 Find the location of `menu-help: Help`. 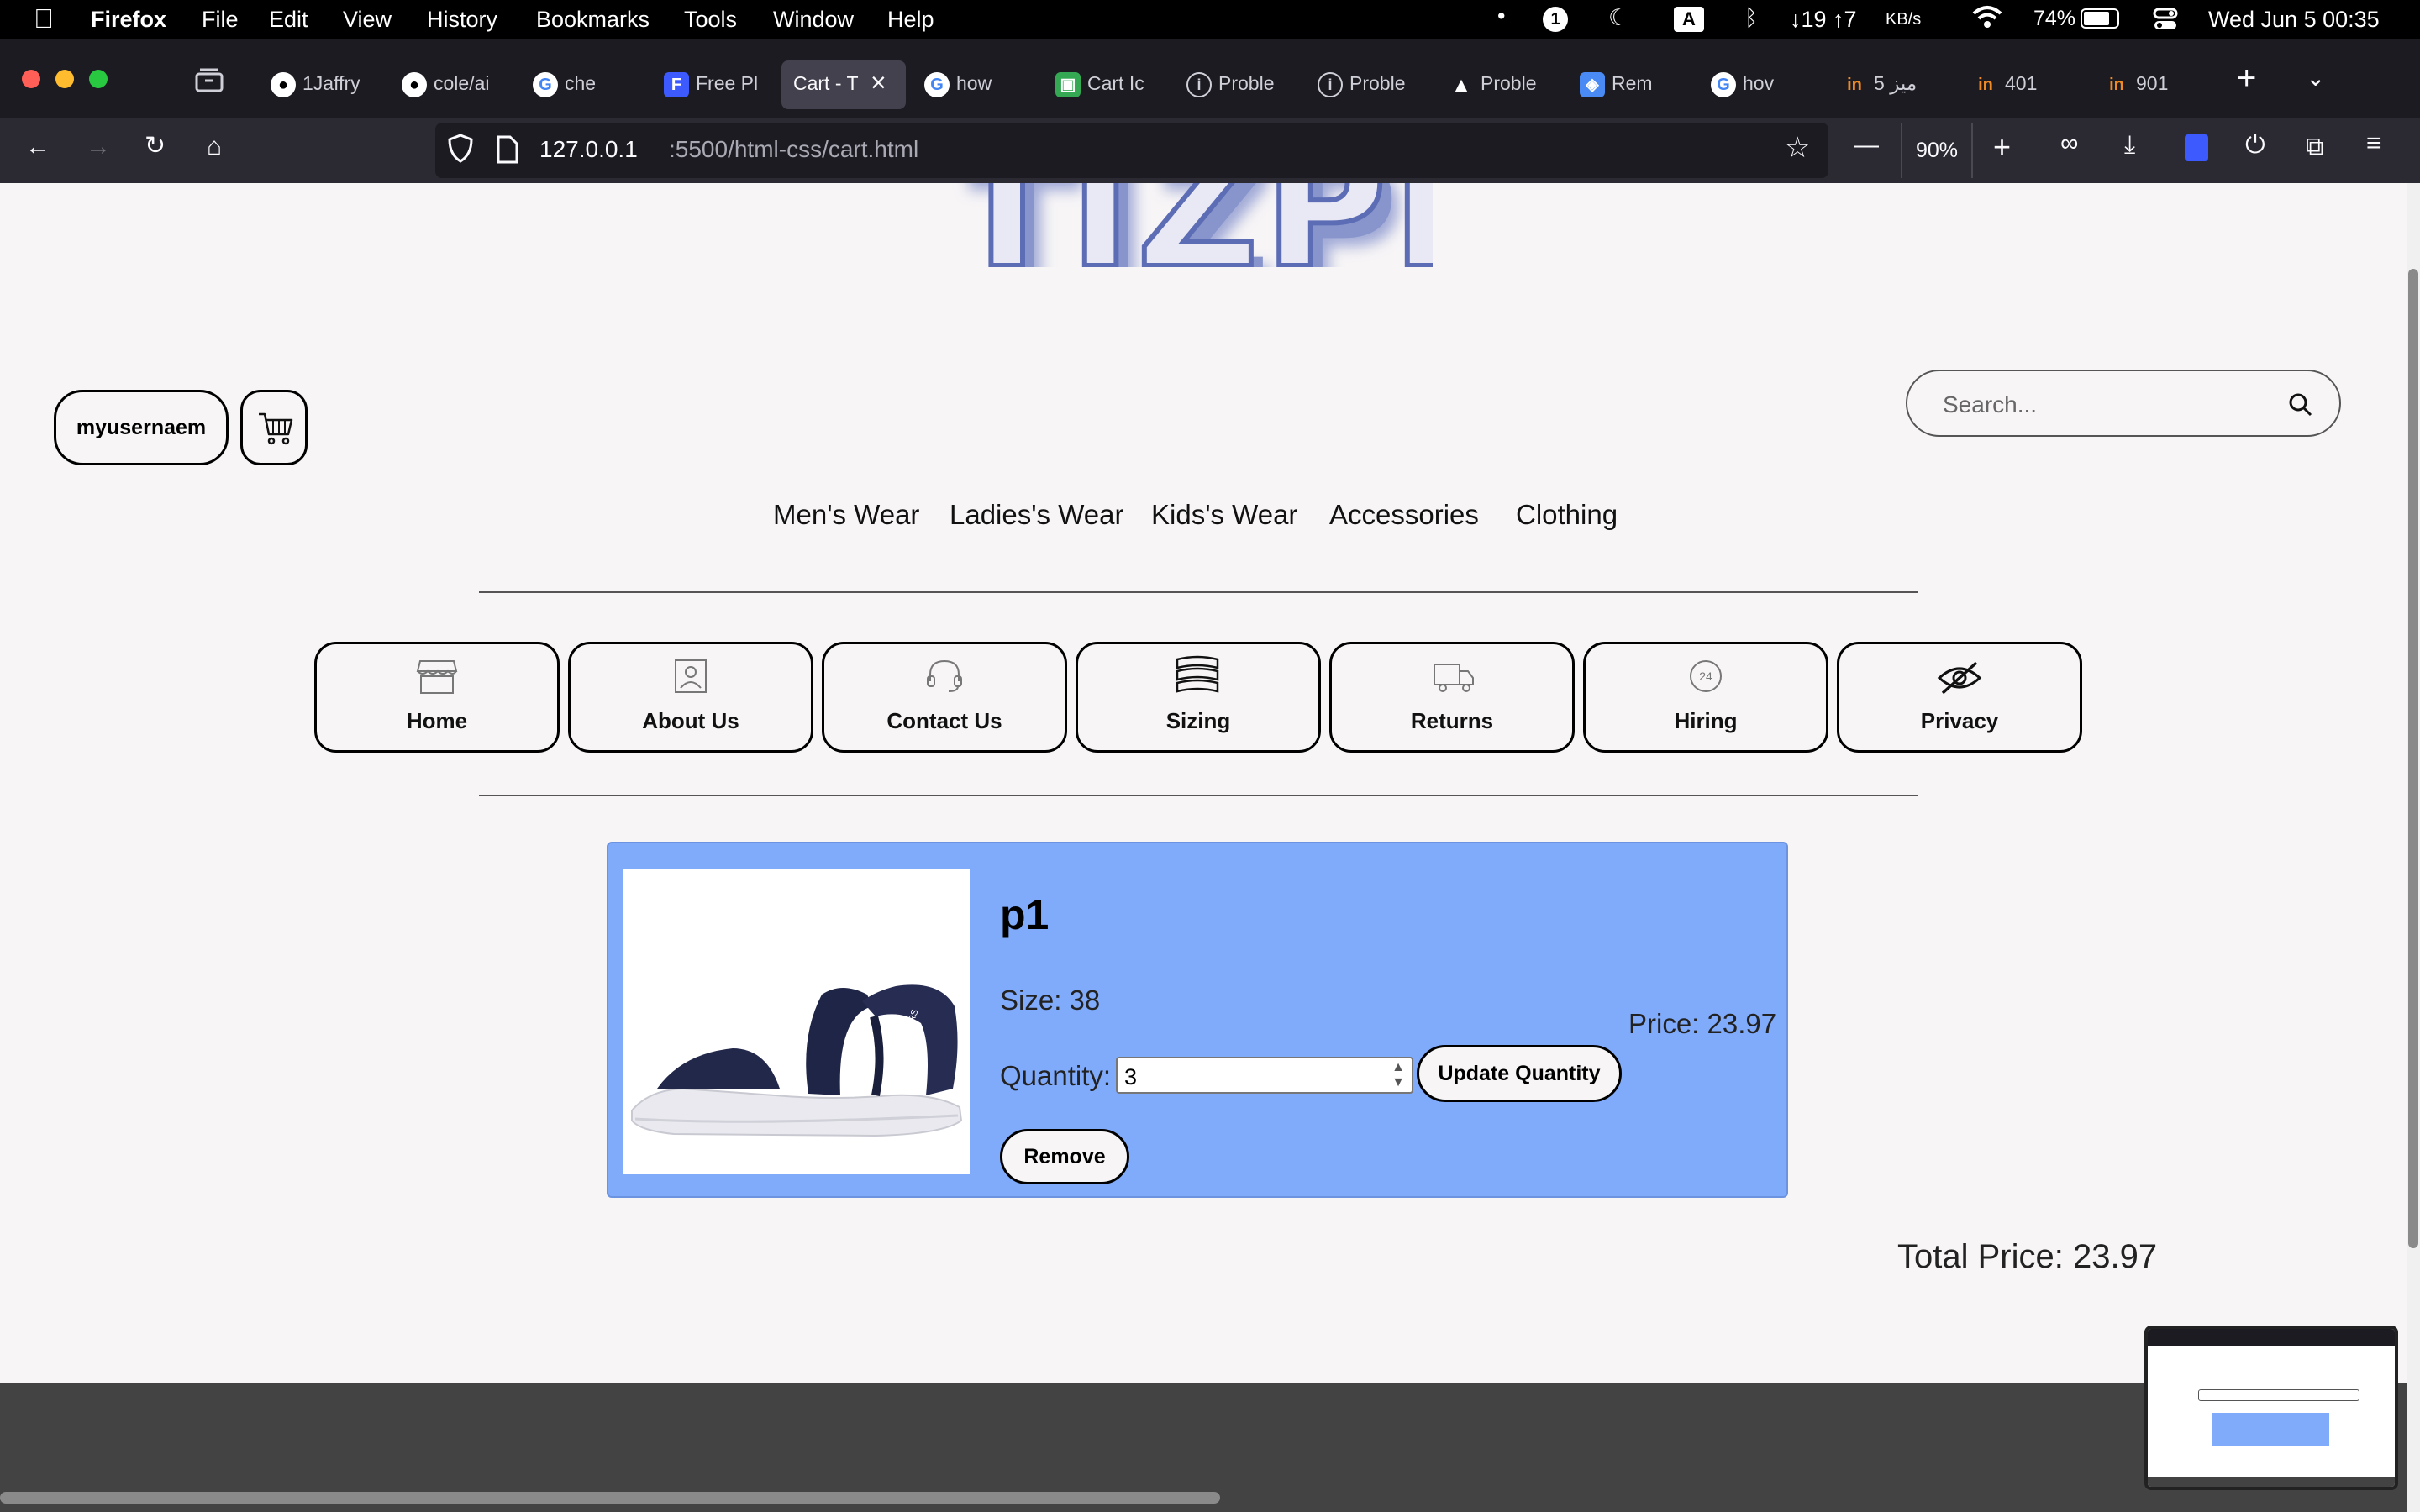

menu-help: Help is located at coordinates (910, 20).